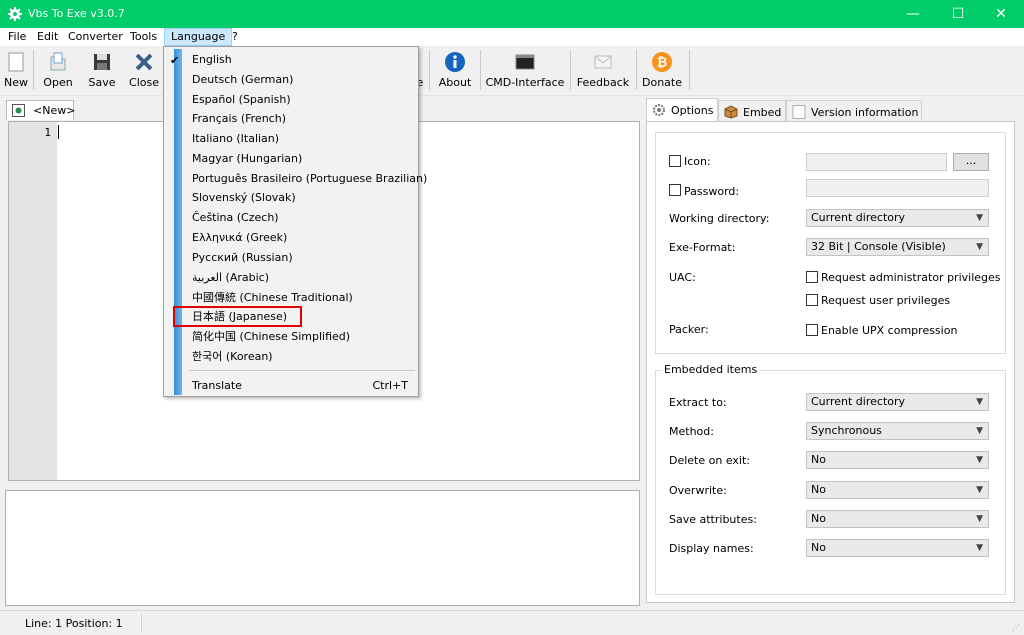 The height and width of the screenshot is (635, 1024). Describe the element at coordinates (144, 71) in the screenshot. I see `close-button: Close` at that location.